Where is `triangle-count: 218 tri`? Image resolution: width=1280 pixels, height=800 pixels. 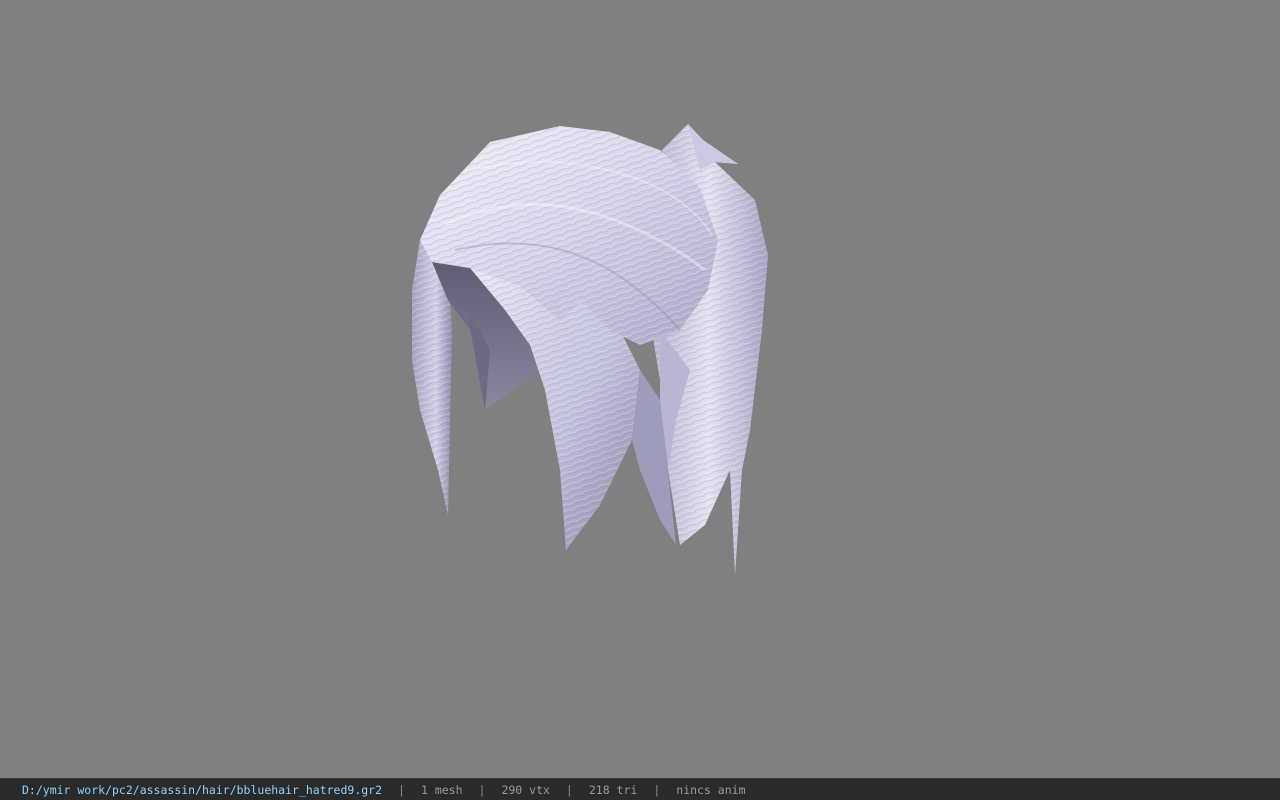
triangle-count: 218 tri is located at coordinates (613, 789).